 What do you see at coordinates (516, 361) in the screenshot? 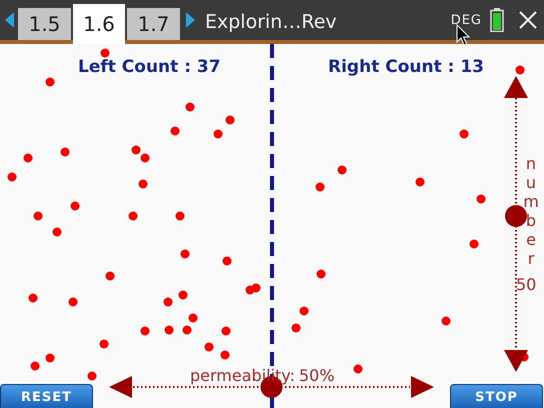
I see `down-arrow-icon` at bounding box center [516, 361].